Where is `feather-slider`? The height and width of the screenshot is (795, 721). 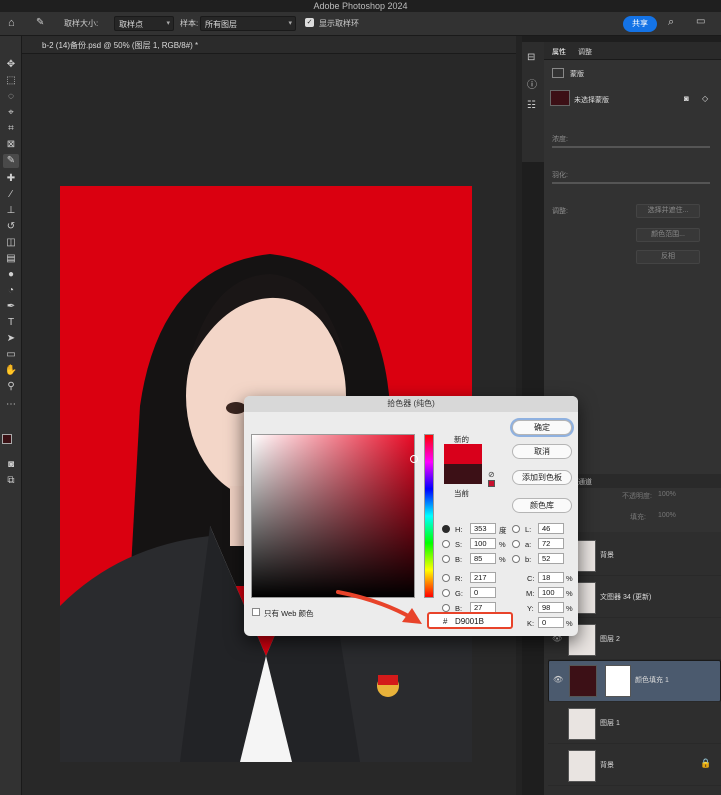
feather-slider is located at coordinates (631, 183).